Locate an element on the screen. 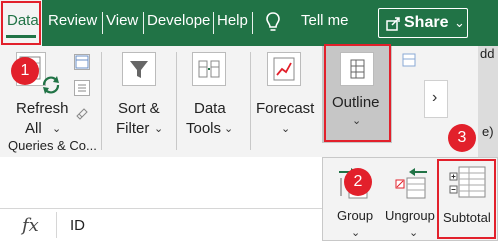  data-tools-label-1: Data is located at coordinates (210, 108).